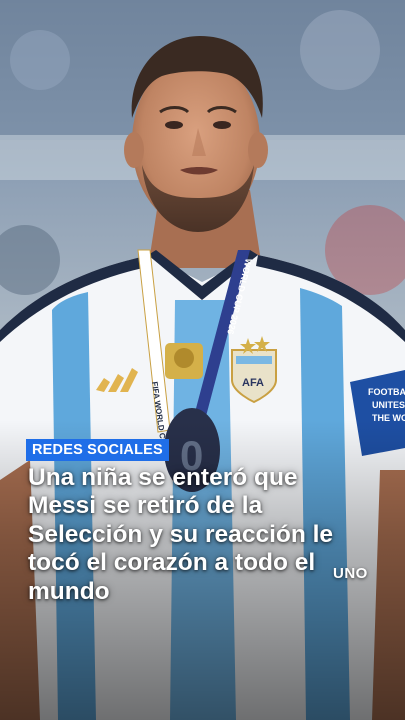 The width and height of the screenshot is (405, 720). I want to click on svg-text: FOOTBALL, so click(386, 392).